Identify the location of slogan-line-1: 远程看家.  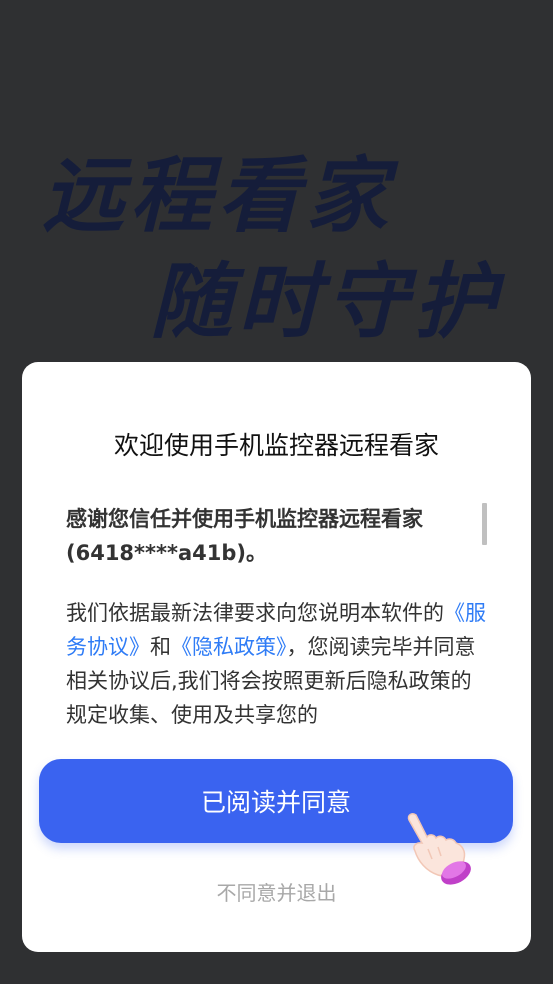
(218, 196).